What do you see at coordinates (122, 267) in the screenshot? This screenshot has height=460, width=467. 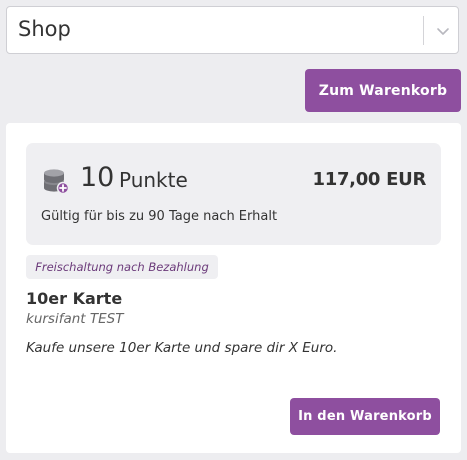 I see `release-badge: Freischaltung nach Bezahlung` at bounding box center [122, 267].